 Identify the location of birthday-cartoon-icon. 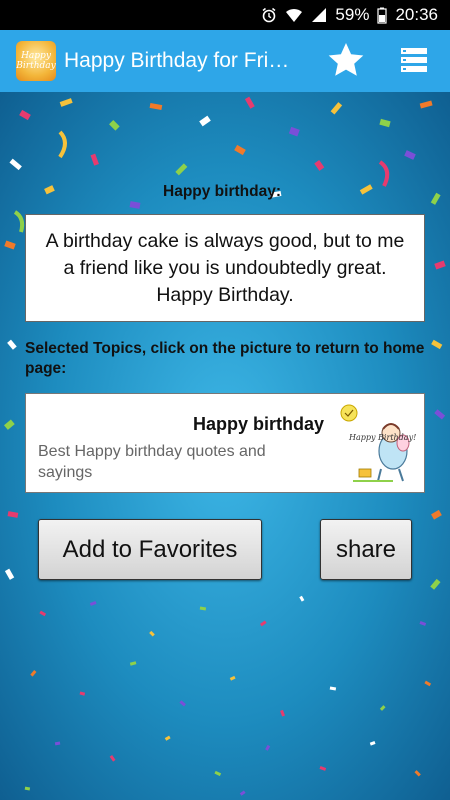
(376, 443).